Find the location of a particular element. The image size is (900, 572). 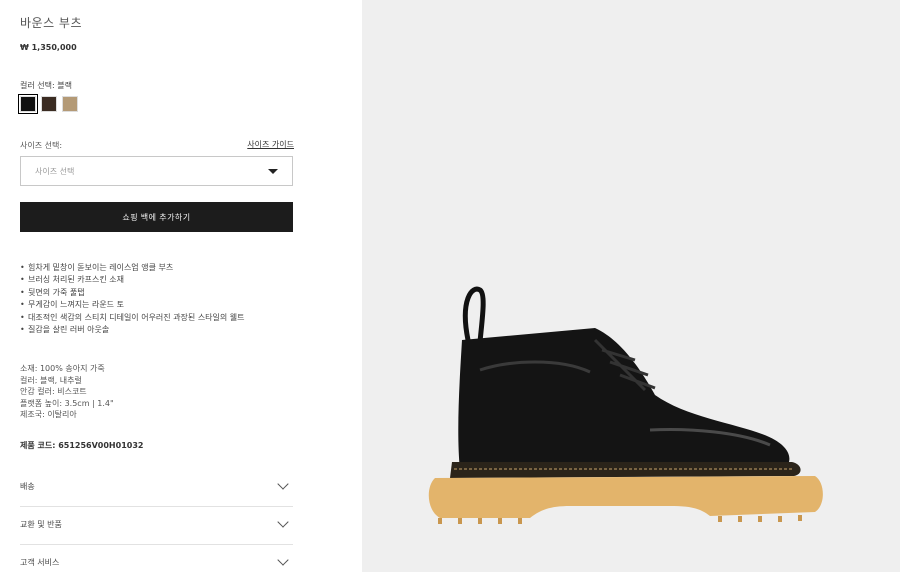

product-title: 바운스 부츠 is located at coordinates (51, 23).